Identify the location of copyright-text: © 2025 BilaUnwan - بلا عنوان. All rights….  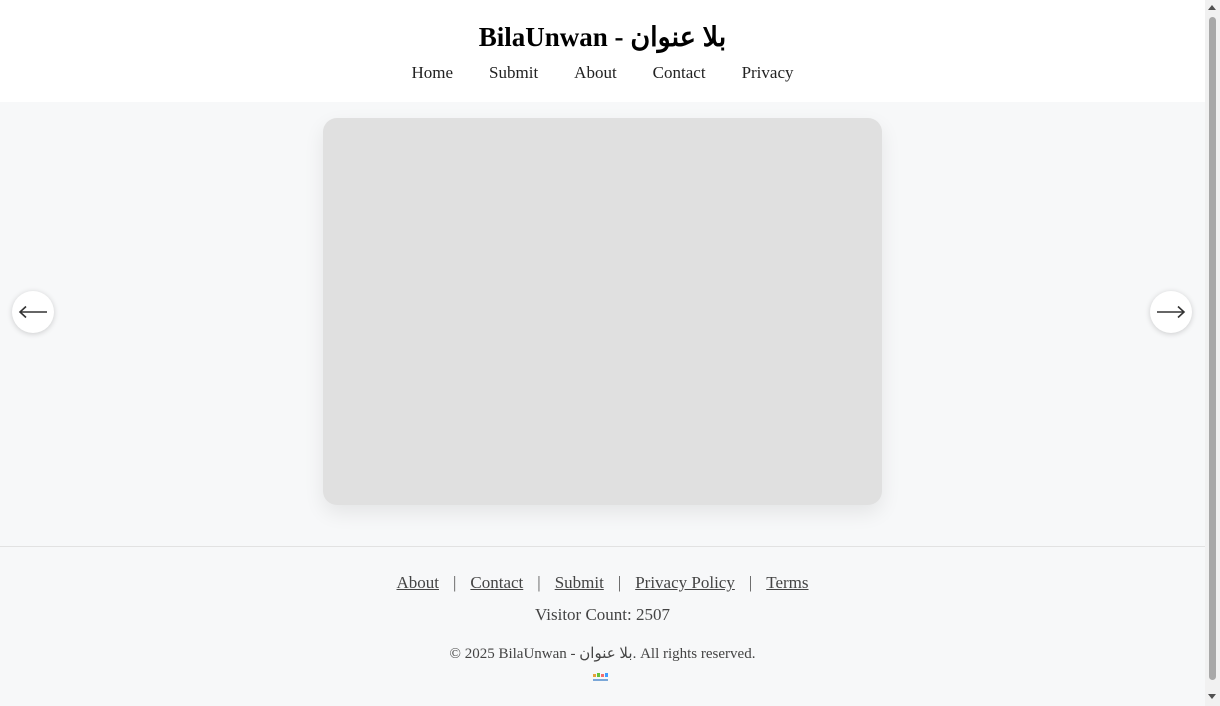
(602, 654).